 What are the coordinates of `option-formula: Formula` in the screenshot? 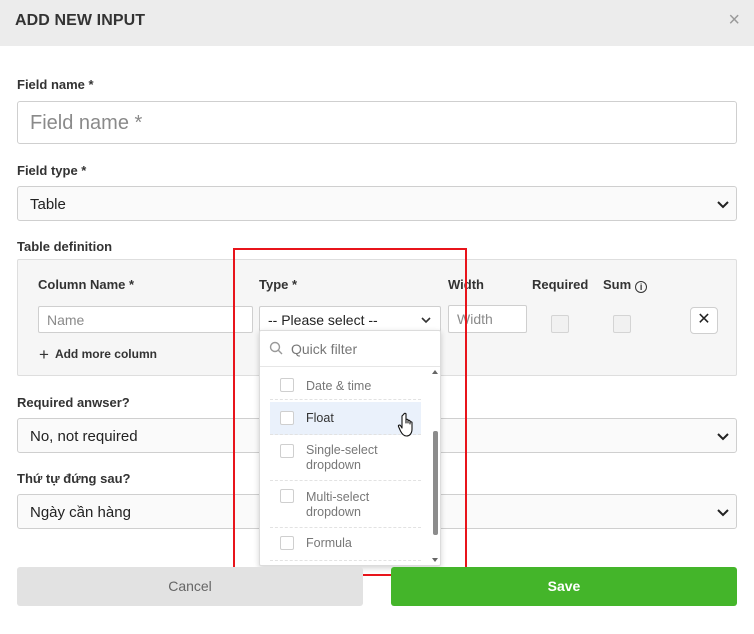 It's located at (345, 545).